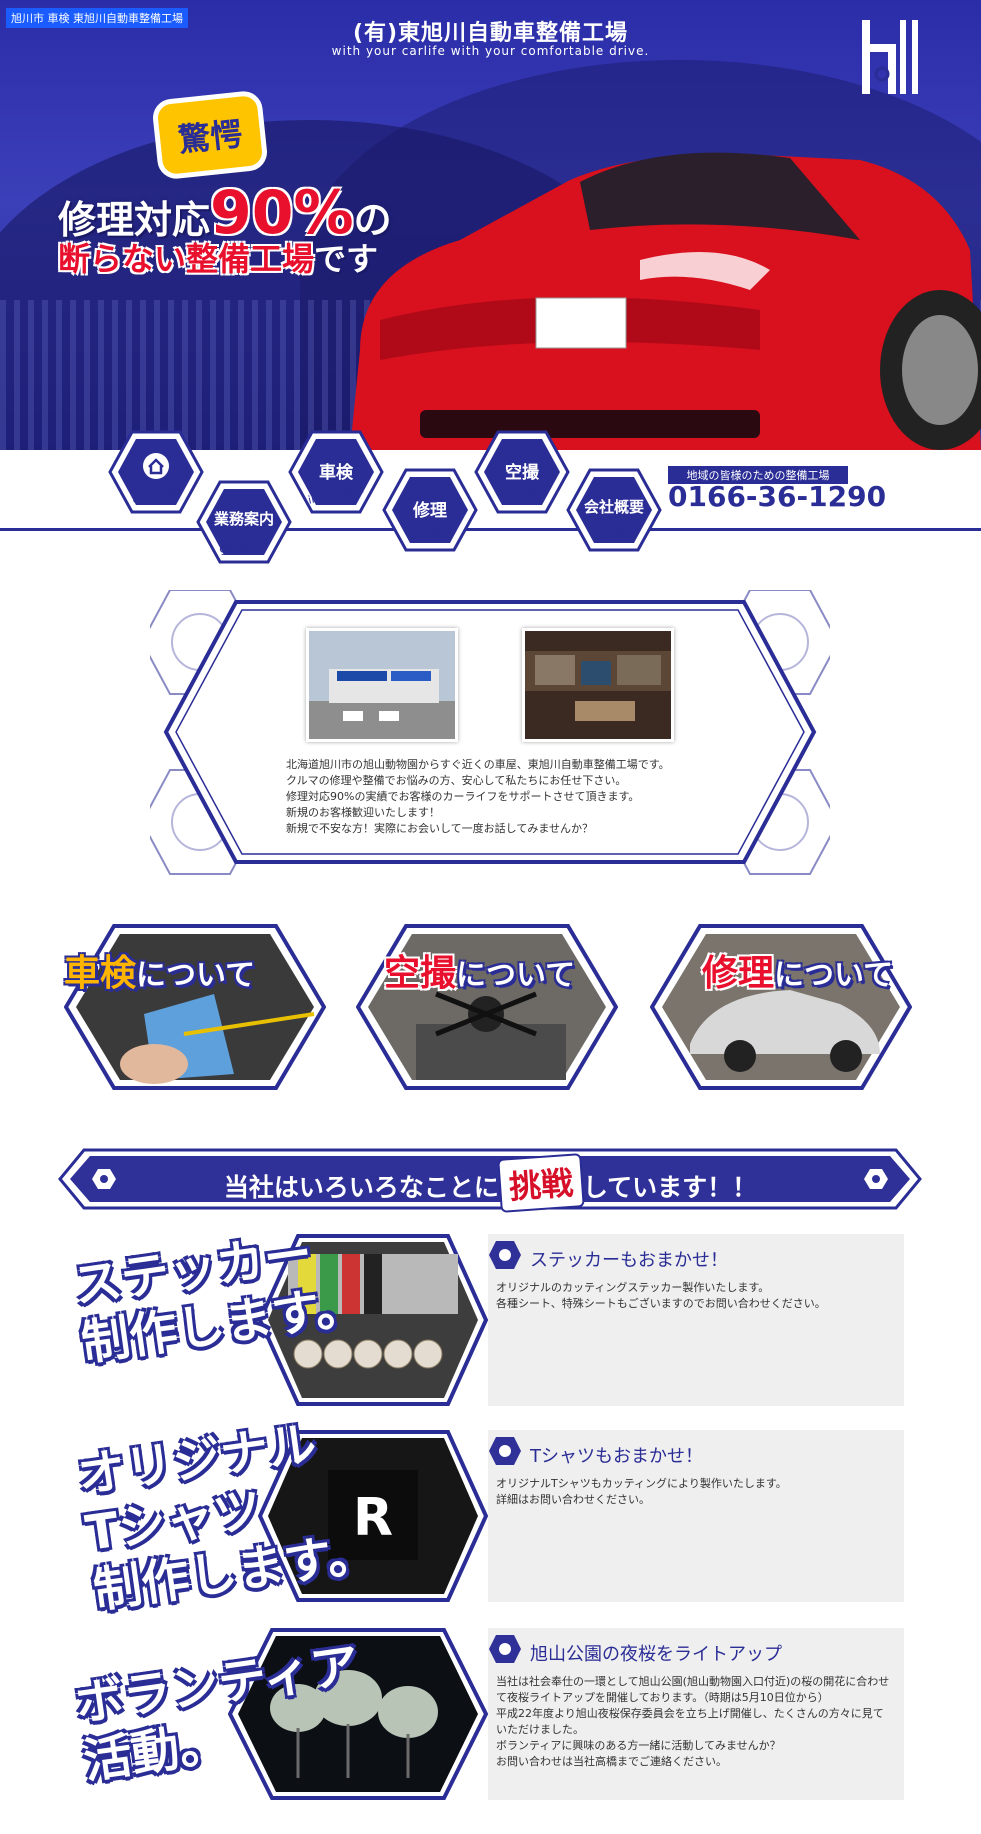 Image resolution: width=981 pixels, height=1834 pixels. Describe the element at coordinates (670, 1187) in the screenshot. I see `banner-text-post: しています！！` at that location.